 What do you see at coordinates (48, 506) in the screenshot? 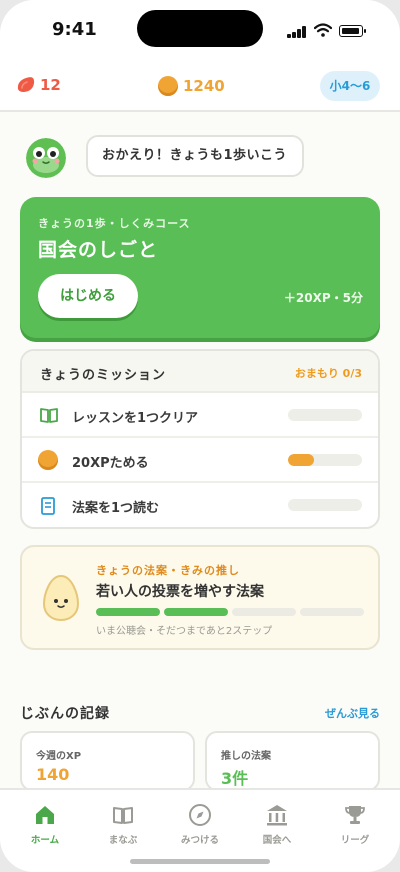
I see `document-icon` at bounding box center [48, 506].